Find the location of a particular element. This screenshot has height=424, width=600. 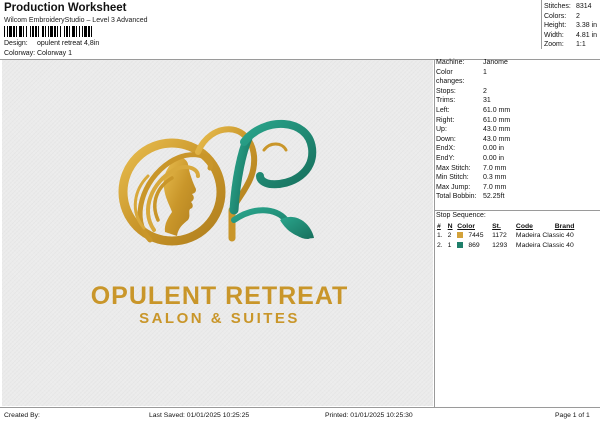

stop-sequence-title: Stop Sequence: is located at coordinates (461, 215).